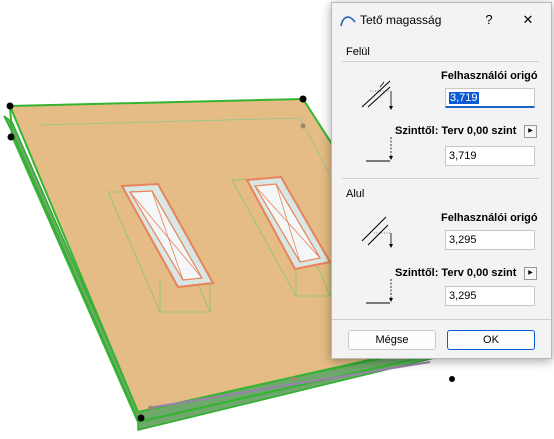 The width and height of the screenshot is (554, 439). What do you see at coordinates (491, 340) in the screenshot?
I see `ok-button: OK` at bounding box center [491, 340].